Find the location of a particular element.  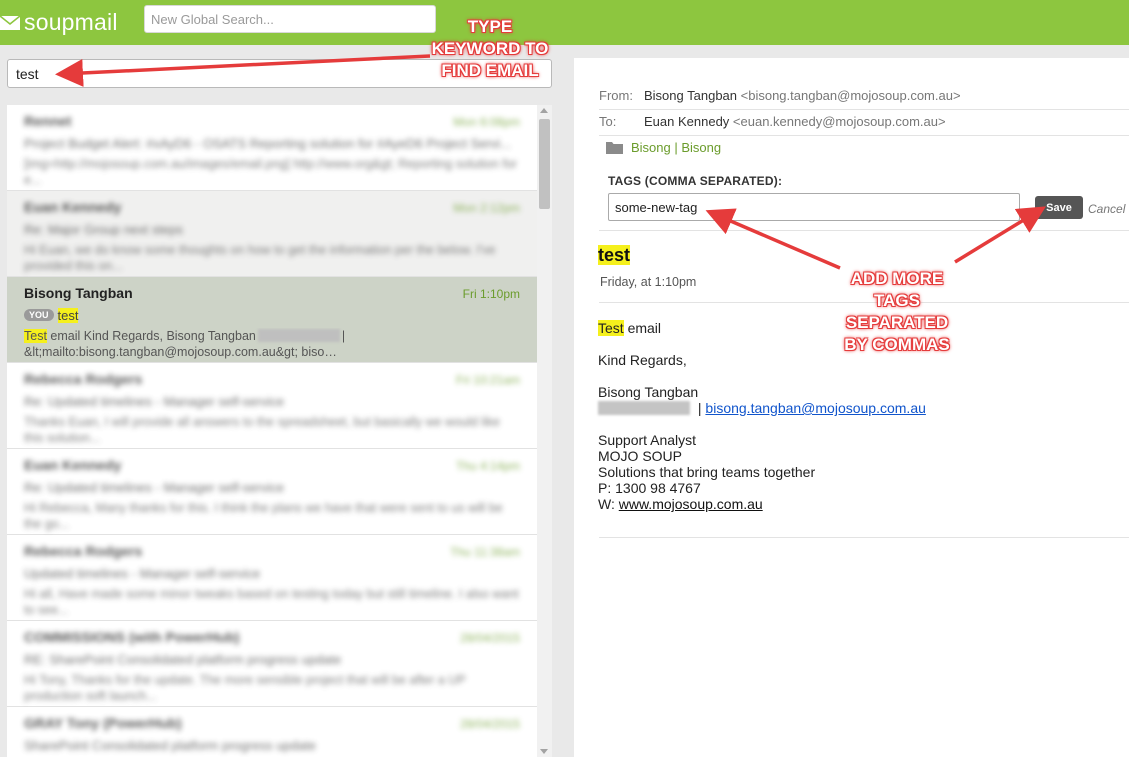

global-search-input is located at coordinates (290, 19).